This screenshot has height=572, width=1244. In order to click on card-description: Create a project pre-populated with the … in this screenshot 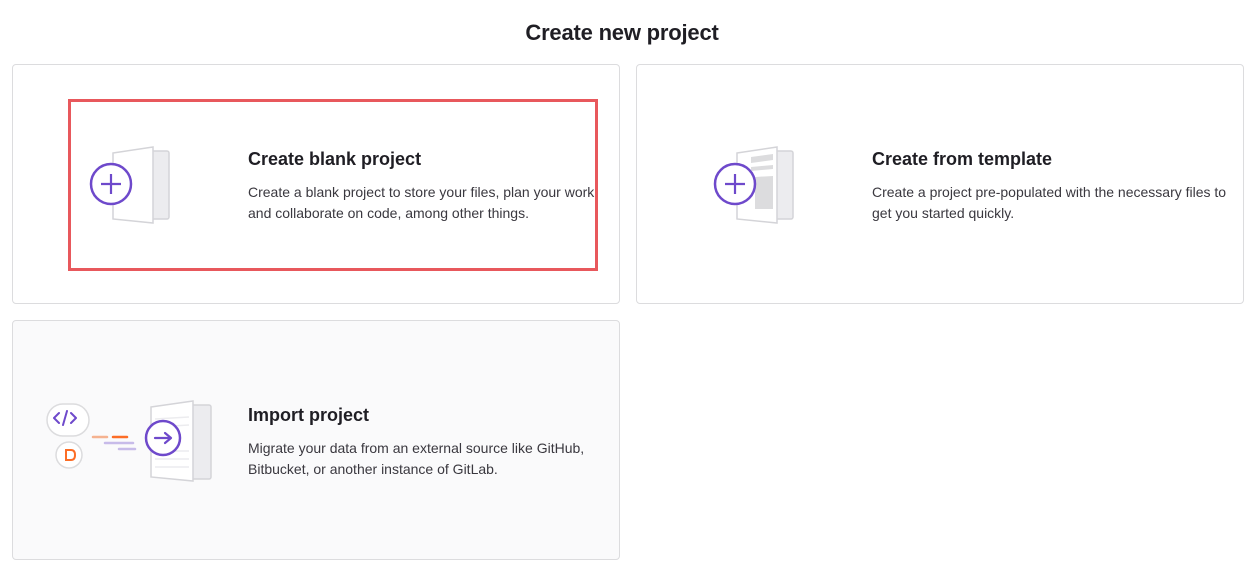, I will do `click(1049, 202)`.